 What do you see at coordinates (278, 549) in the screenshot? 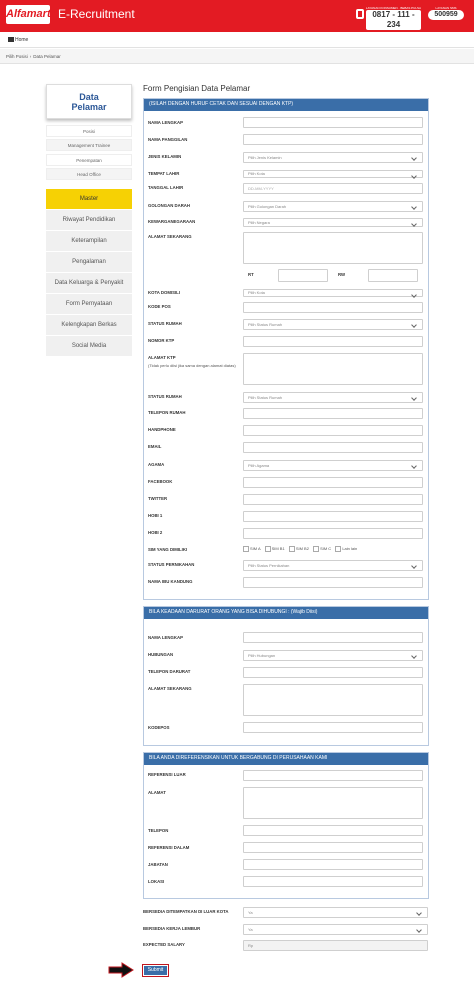
I see `sim-b1-label: SIM B1` at bounding box center [278, 549].